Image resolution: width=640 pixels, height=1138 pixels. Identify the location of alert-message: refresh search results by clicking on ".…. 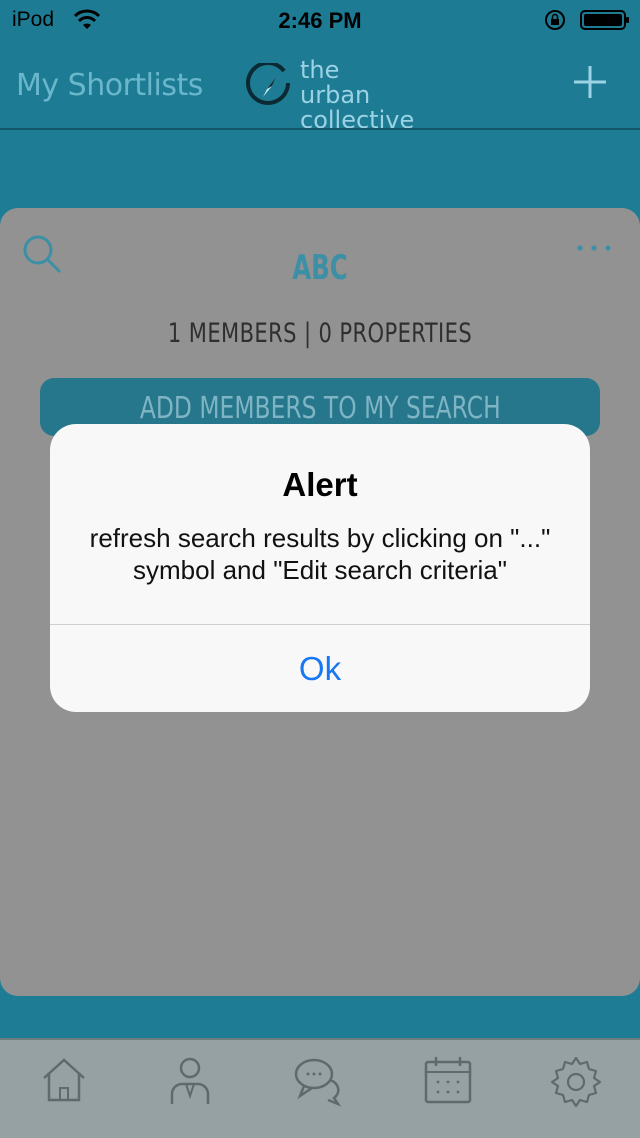
(320, 554).